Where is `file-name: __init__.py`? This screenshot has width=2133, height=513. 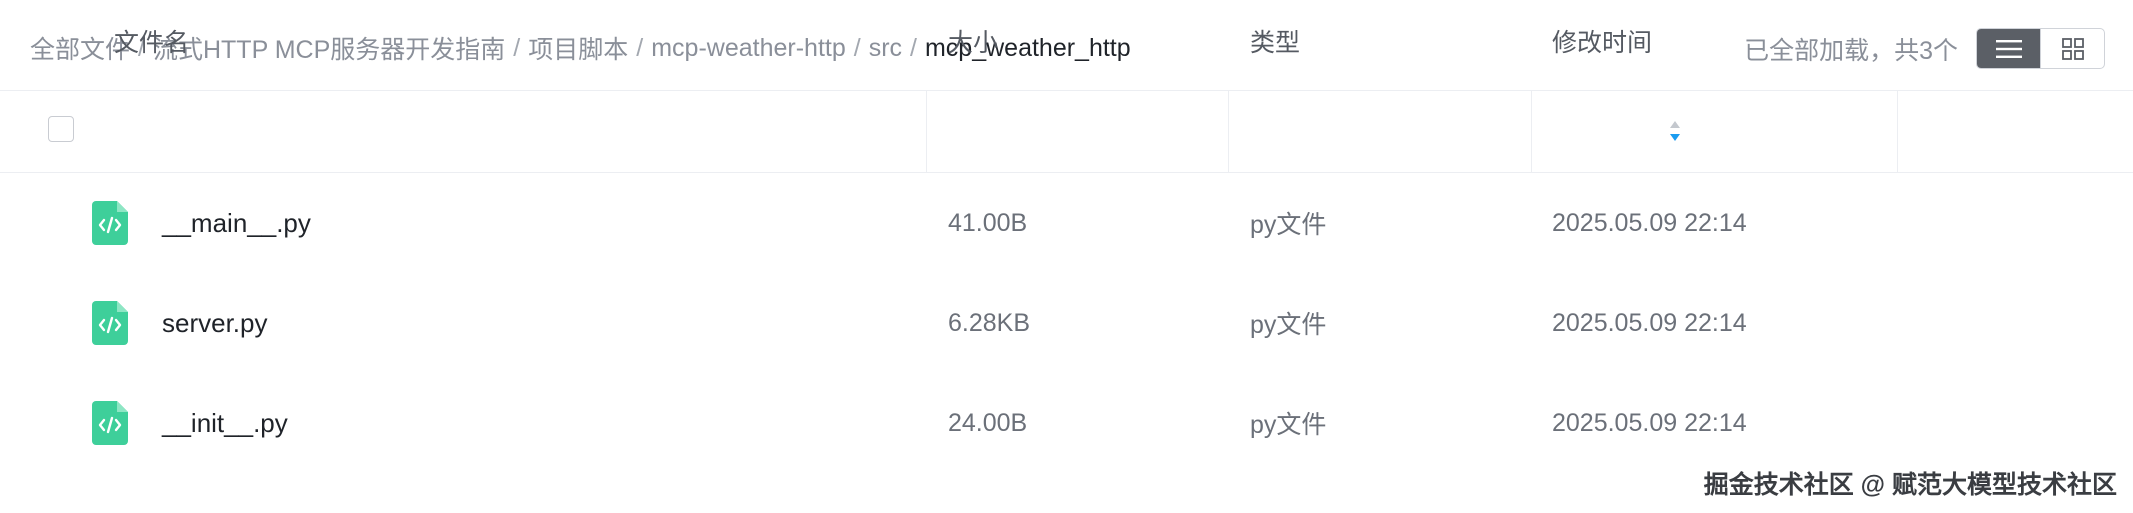 file-name: __init__.py is located at coordinates (225, 423).